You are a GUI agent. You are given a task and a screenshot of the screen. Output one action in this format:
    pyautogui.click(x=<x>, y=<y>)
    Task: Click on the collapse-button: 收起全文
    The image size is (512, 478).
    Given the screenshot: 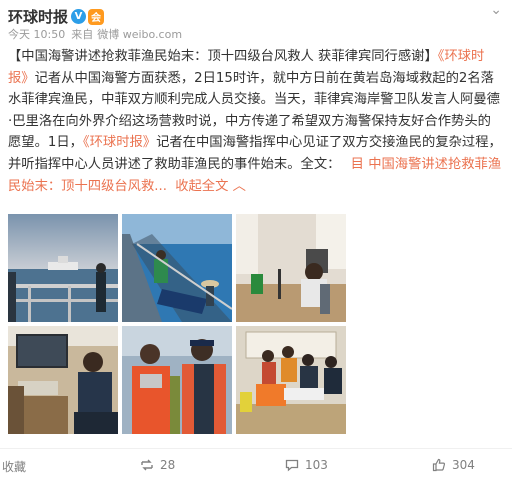 What is the action you would take?
    pyautogui.click(x=201, y=186)
    